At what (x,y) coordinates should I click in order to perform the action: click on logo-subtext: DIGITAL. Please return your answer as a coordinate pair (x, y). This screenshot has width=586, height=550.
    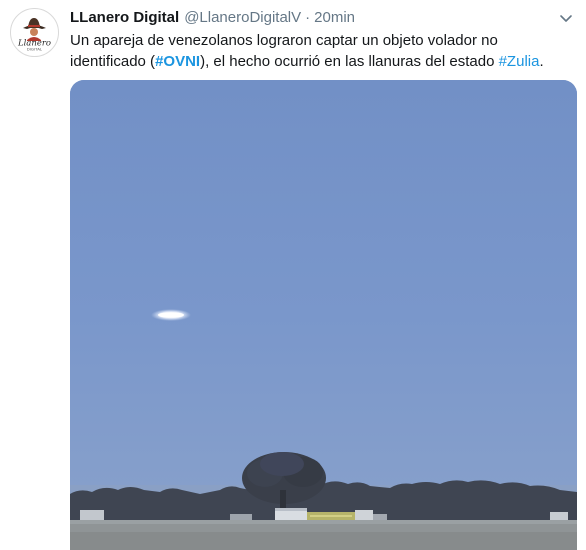
    Looking at the image, I should click on (35, 49).